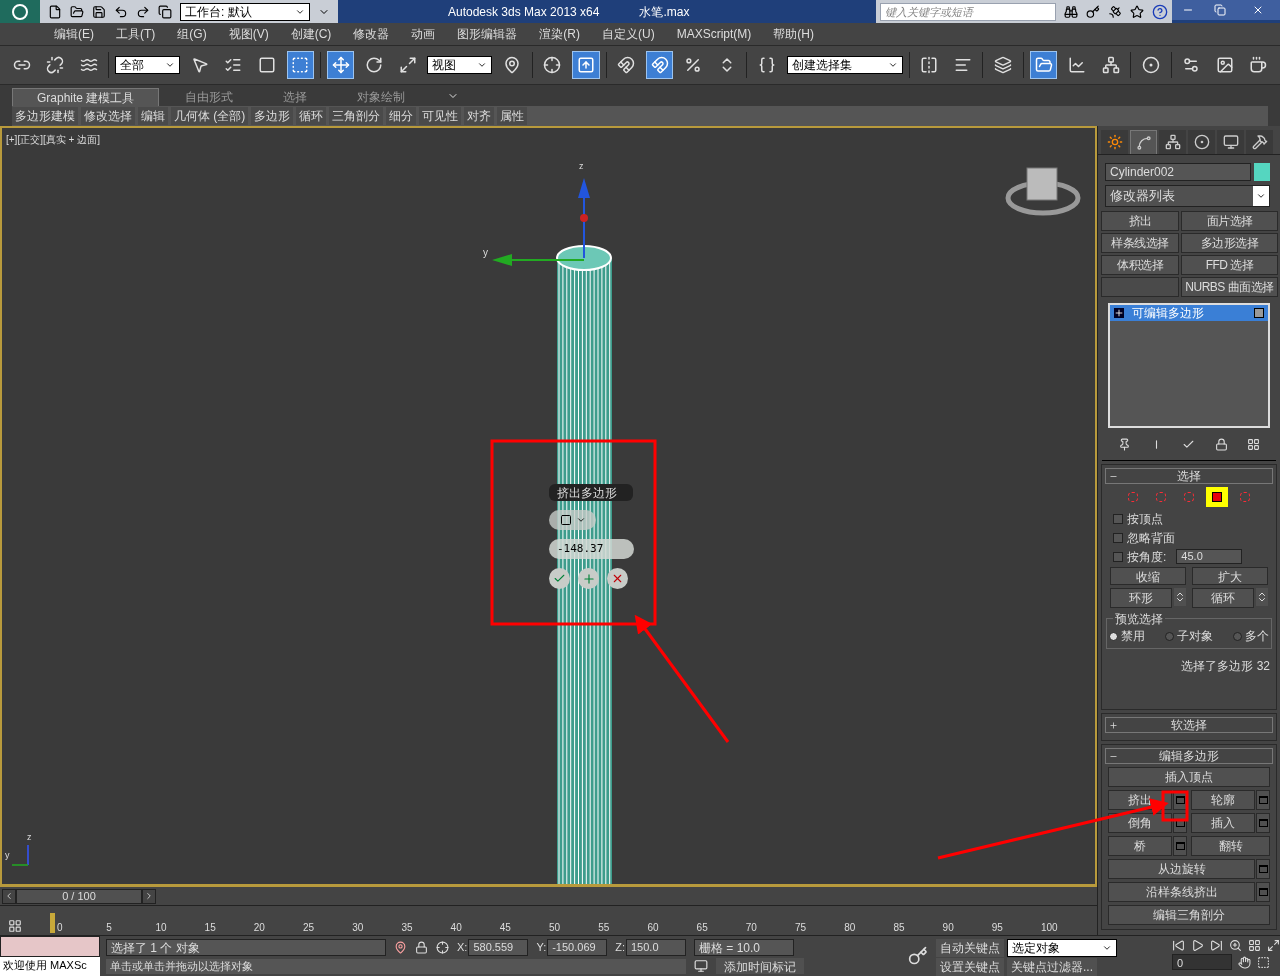 This screenshot has width=1280, height=976. I want to click on menu-item: MAXScript(M), so click(714, 34).